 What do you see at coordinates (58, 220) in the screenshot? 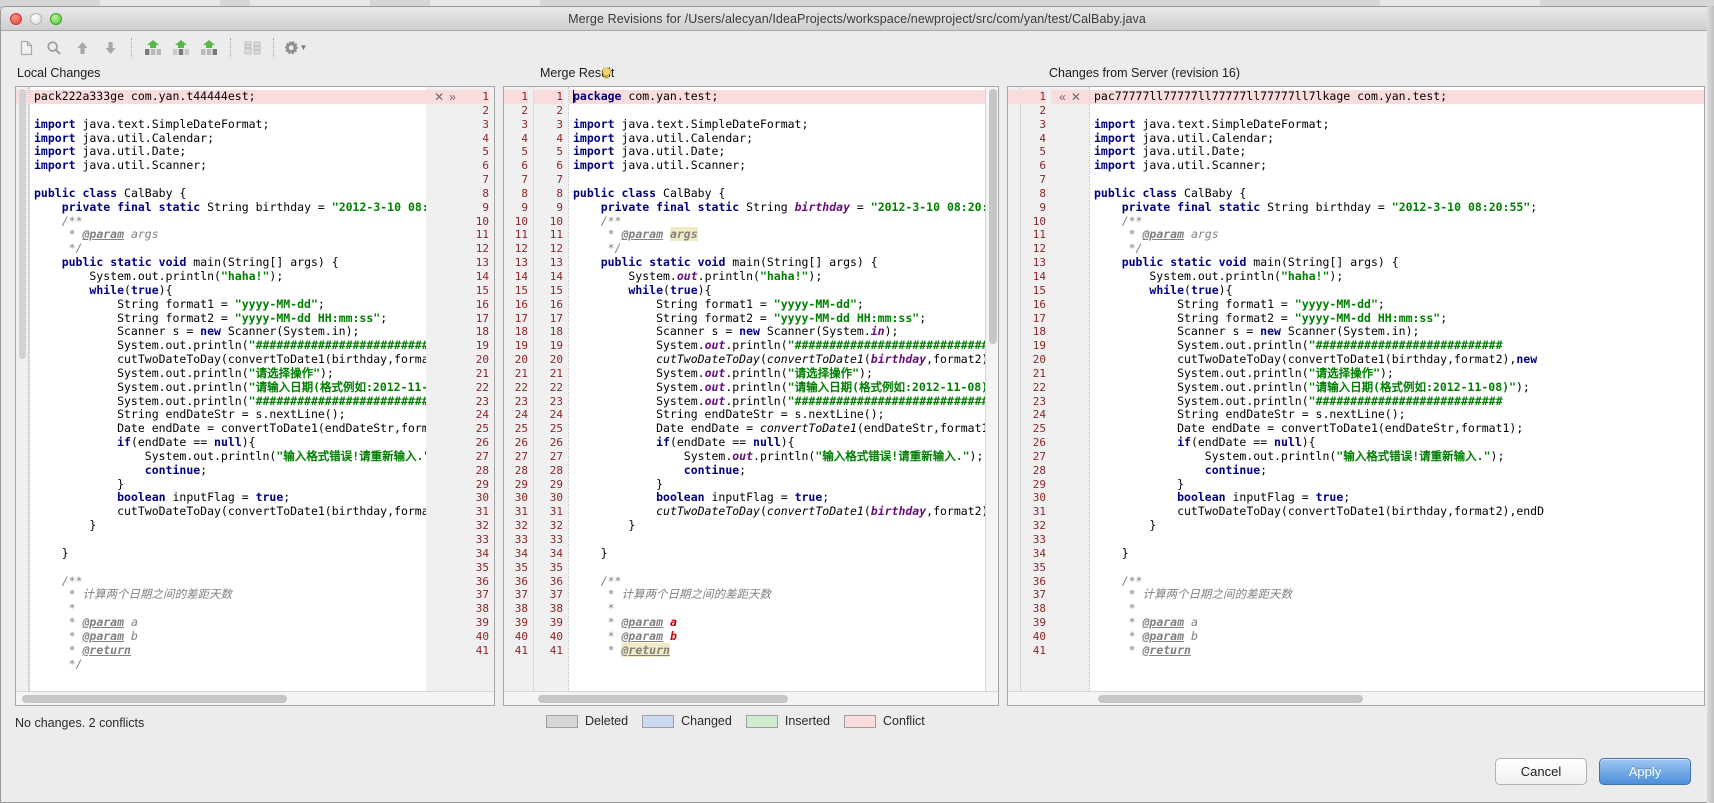
I see `code-line: /**` at bounding box center [58, 220].